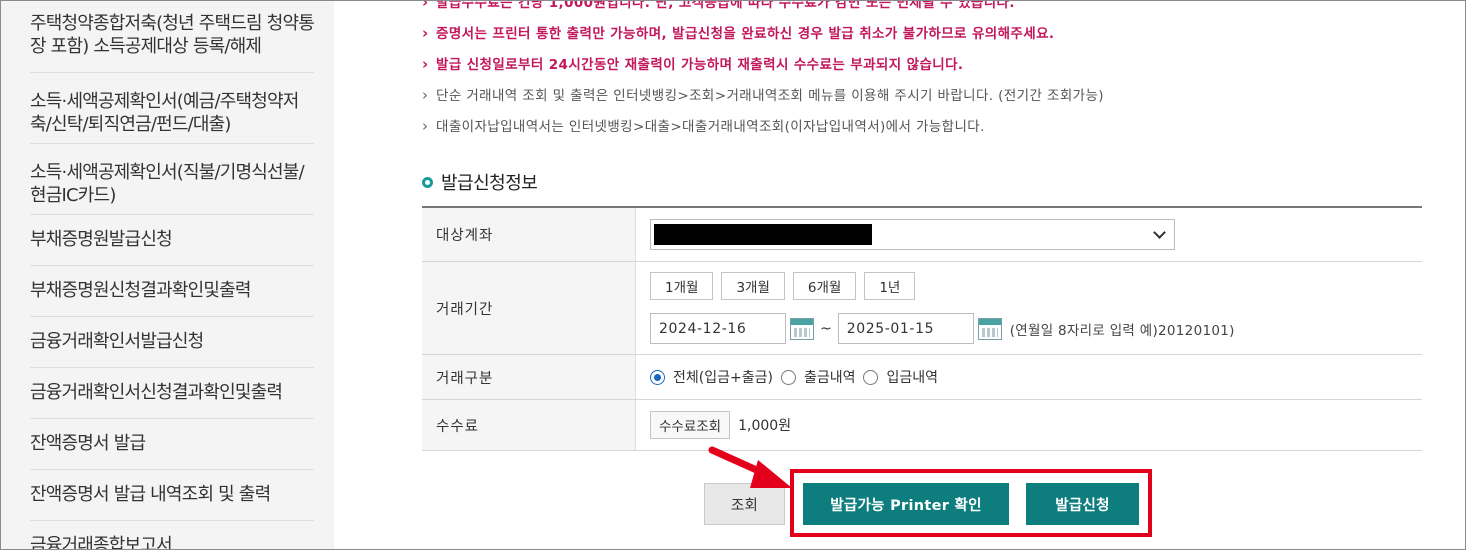  What do you see at coordinates (690, 425) in the screenshot?
I see `fee-inquiry-button: 수수료조회` at bounding box center [690, 425].